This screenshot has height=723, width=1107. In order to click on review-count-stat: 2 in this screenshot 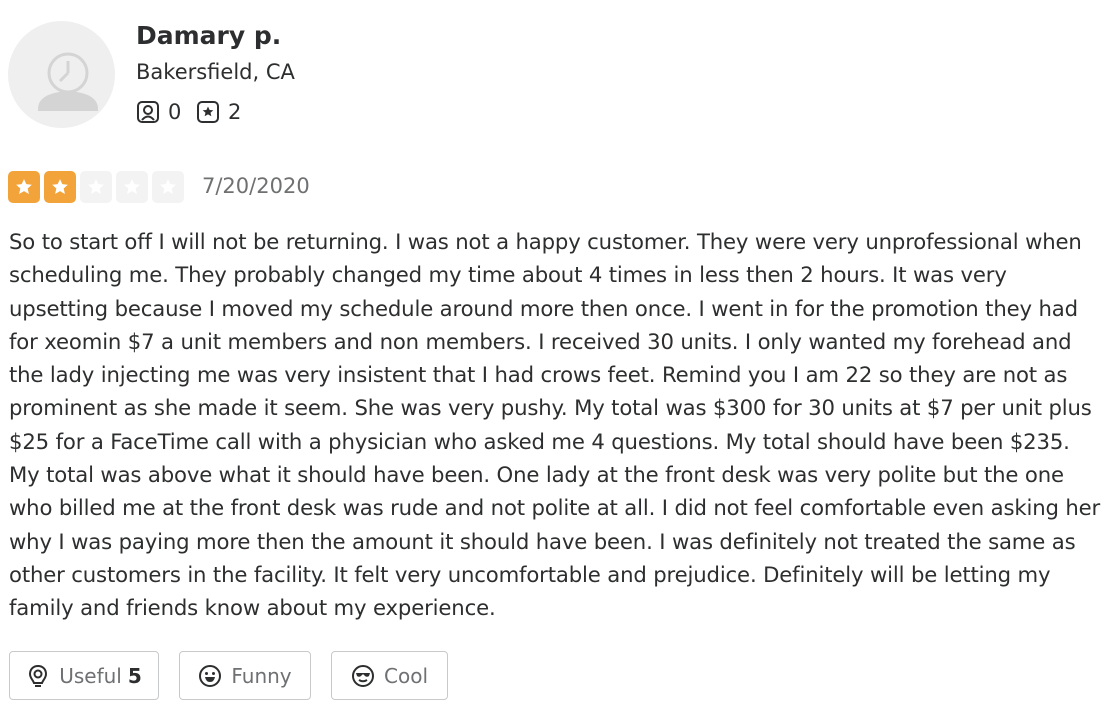, I will do `click(218, 112)`.